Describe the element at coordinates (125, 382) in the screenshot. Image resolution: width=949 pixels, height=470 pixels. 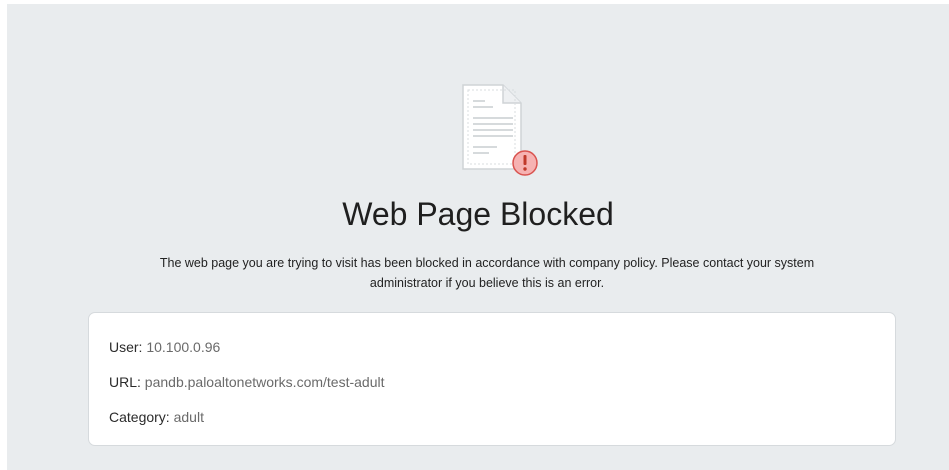
I see `url-label: URL:` at that location.